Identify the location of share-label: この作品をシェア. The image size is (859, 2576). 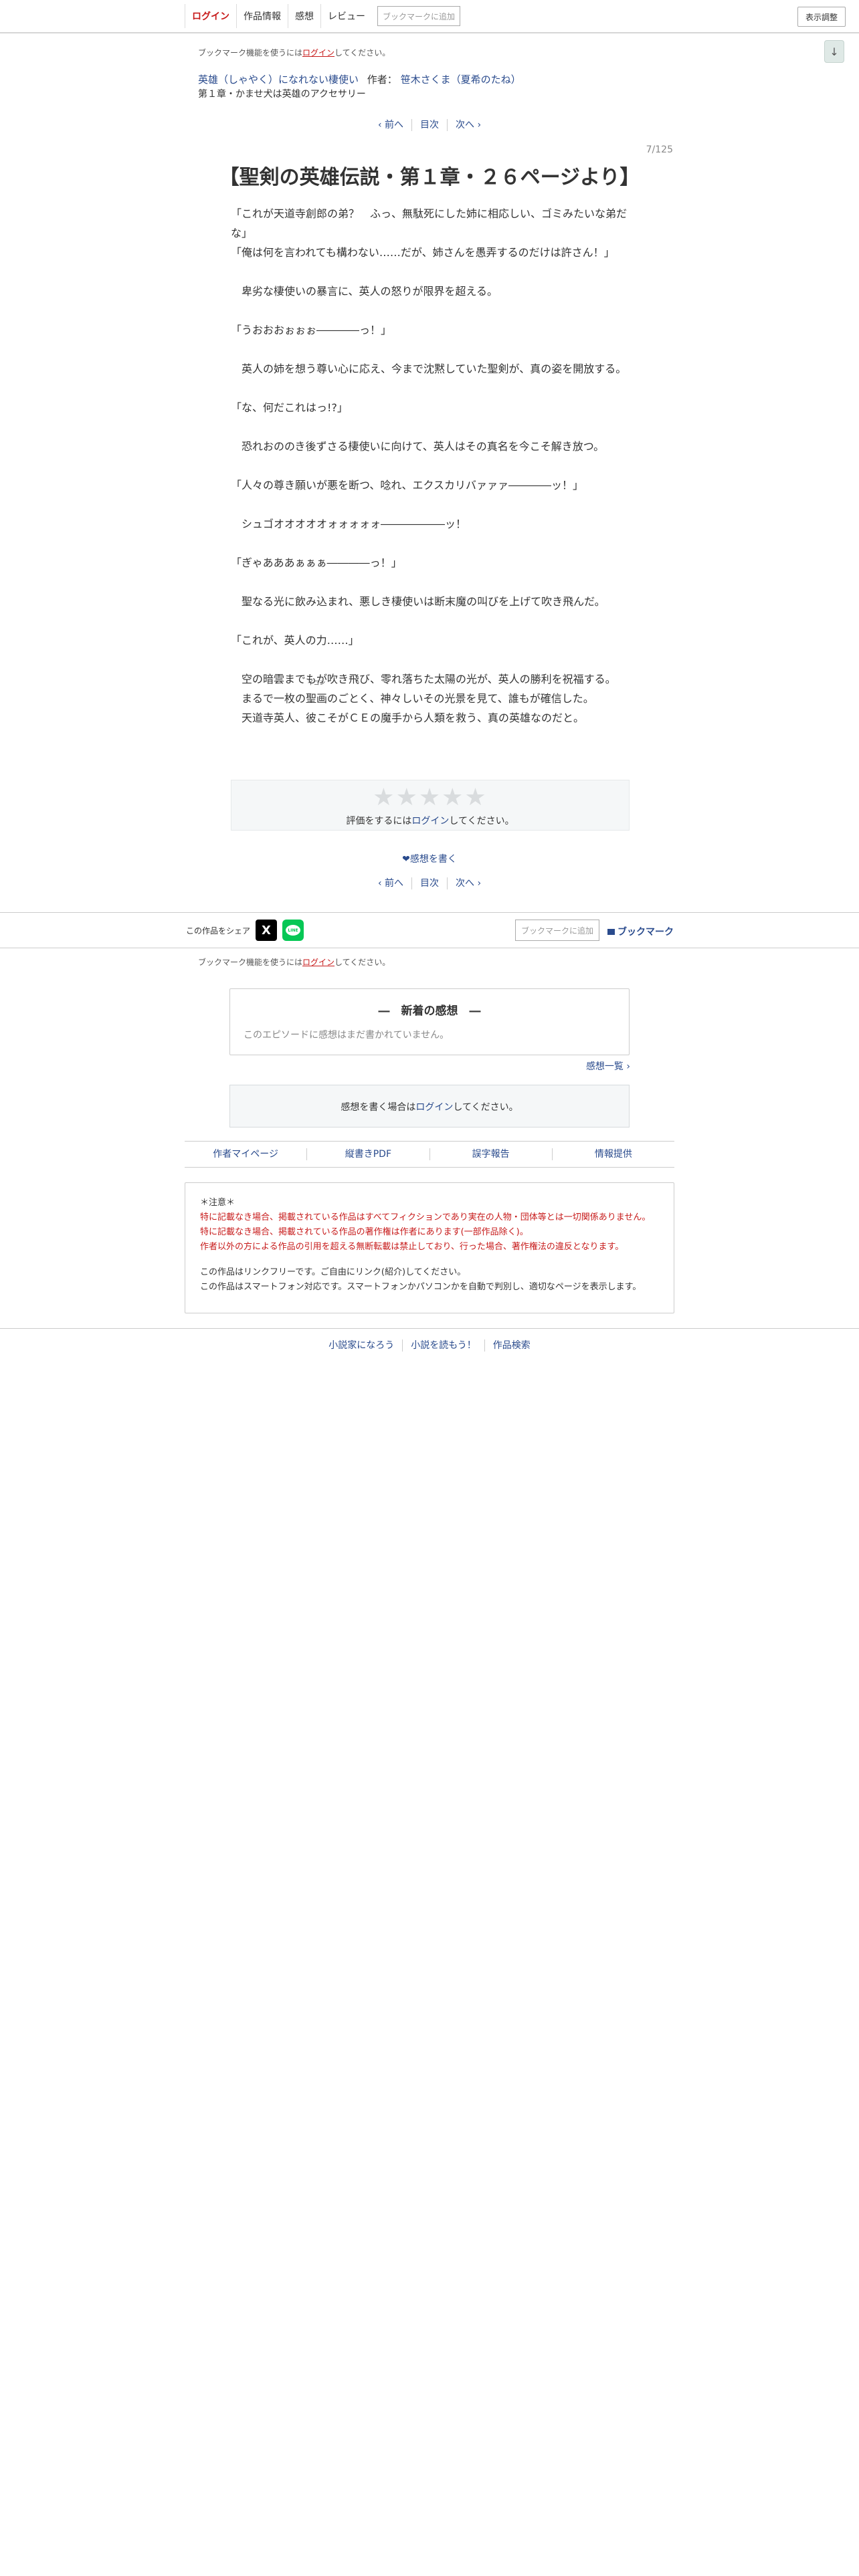
(218, 931).